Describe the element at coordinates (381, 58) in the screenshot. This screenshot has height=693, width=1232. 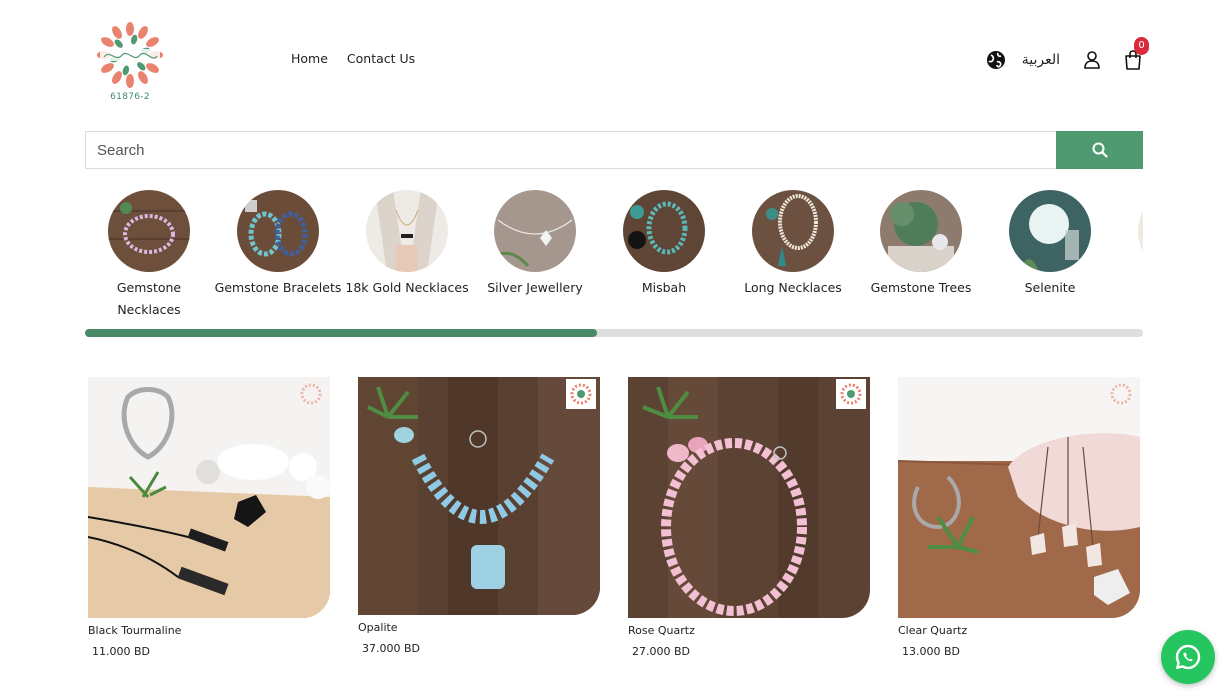
I see `nav-contact-link: Contact Us` at that location.